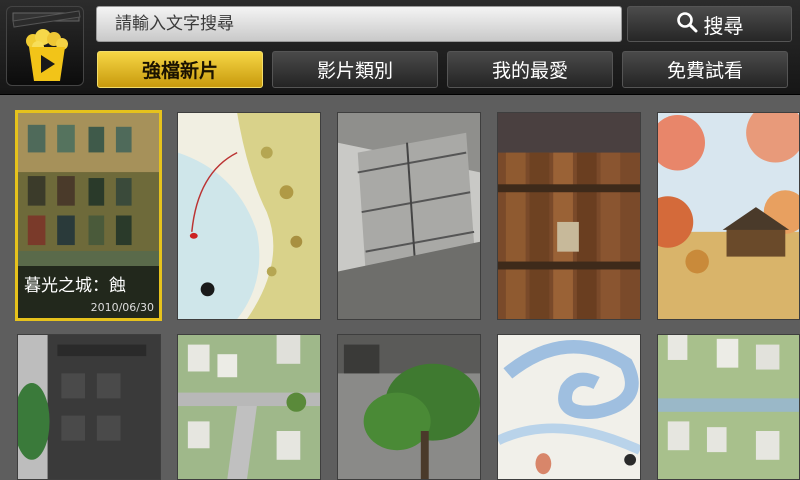 The image size is (800, 480). Describe the element at coordinates (723, 25) in the screenshot. I see `search-button-label: 搜尋` at that location.